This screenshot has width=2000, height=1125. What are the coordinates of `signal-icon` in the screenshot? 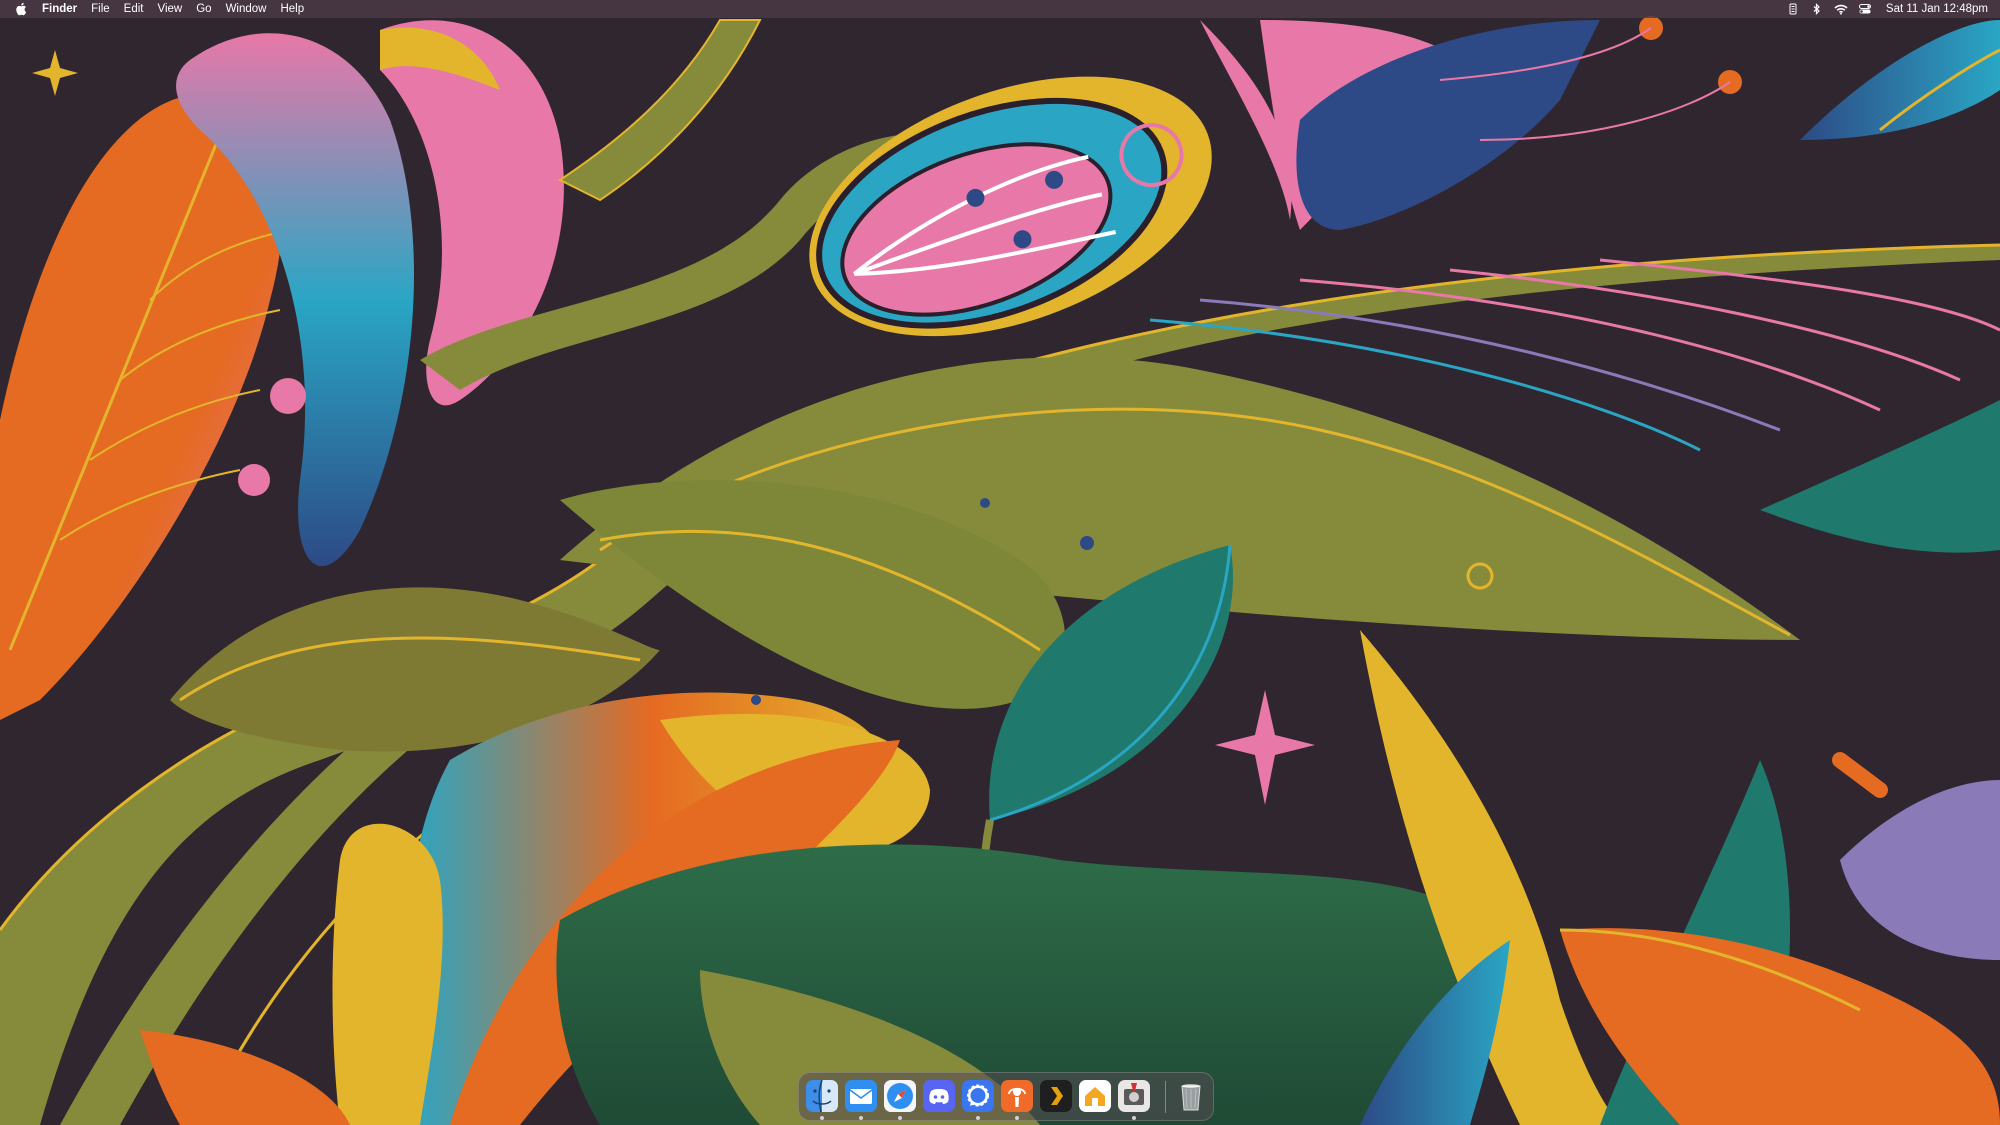 It's located at (978, 1099).